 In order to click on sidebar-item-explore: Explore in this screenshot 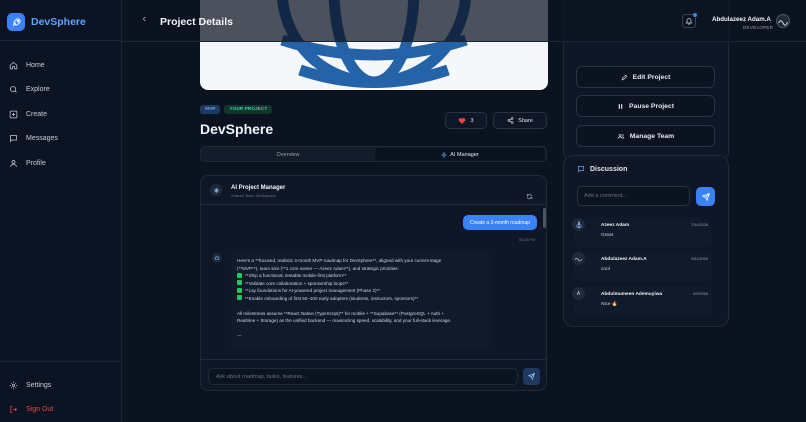, I will do `click(33, 90)`.